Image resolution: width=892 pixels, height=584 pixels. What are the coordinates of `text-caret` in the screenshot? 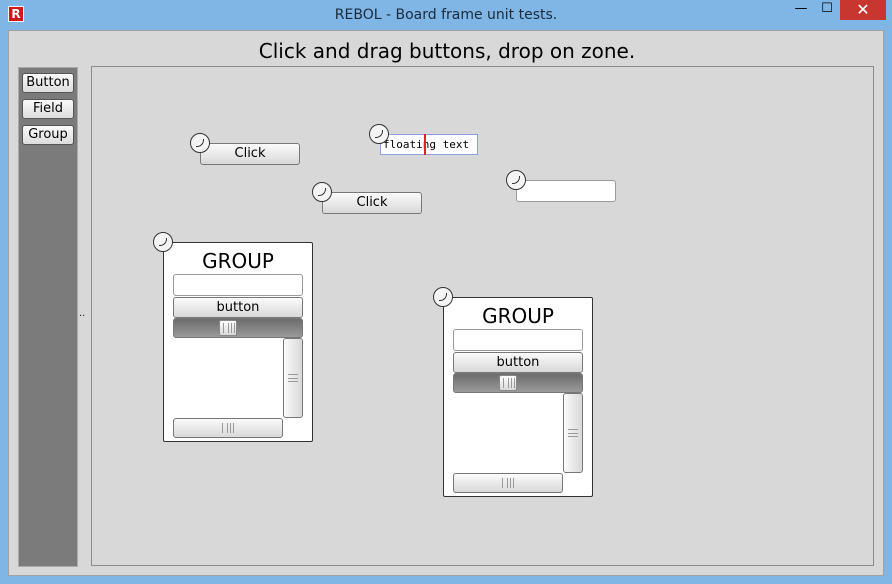 It's located at (425, 144).